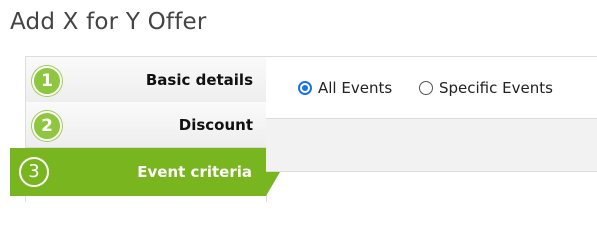  What do you see at coordinates (146, 125) in the screenshot?
I see `step-discount: 2 Discount` at bounding box center [146, 125].